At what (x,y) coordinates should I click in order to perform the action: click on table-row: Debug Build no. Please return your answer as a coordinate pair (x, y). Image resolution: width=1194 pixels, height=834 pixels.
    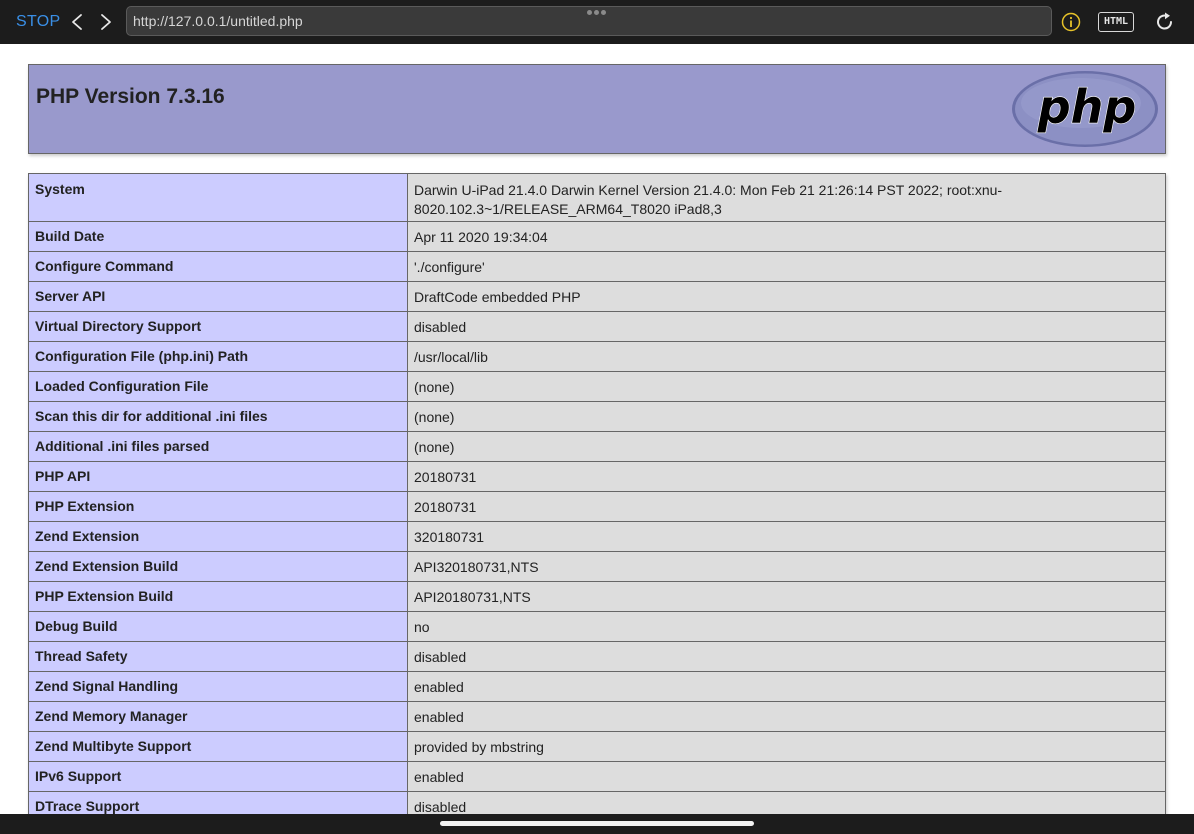
    Looking at the image, I should click on (597, 626).